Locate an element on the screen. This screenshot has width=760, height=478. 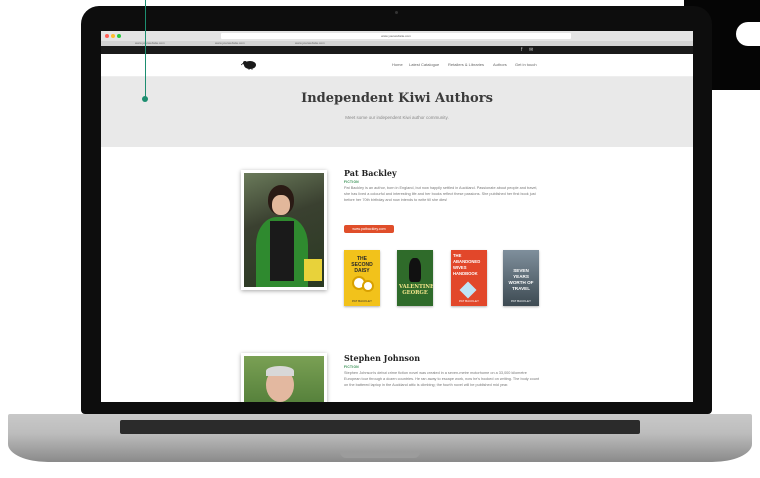
nav-get-in-touch: Get in touch is located at coordinates (526, 64).